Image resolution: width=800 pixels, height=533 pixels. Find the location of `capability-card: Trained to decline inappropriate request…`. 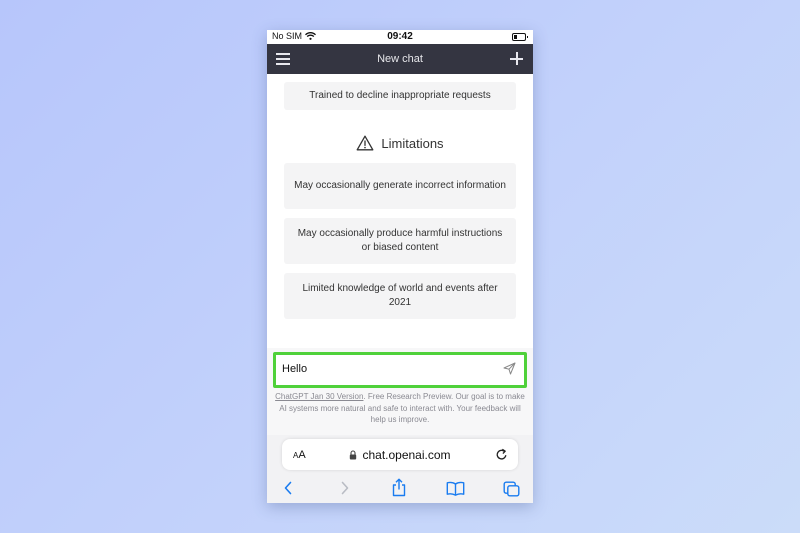

capability-card: Trained to decline inappropriate request… is located at coordinates (400, 96).